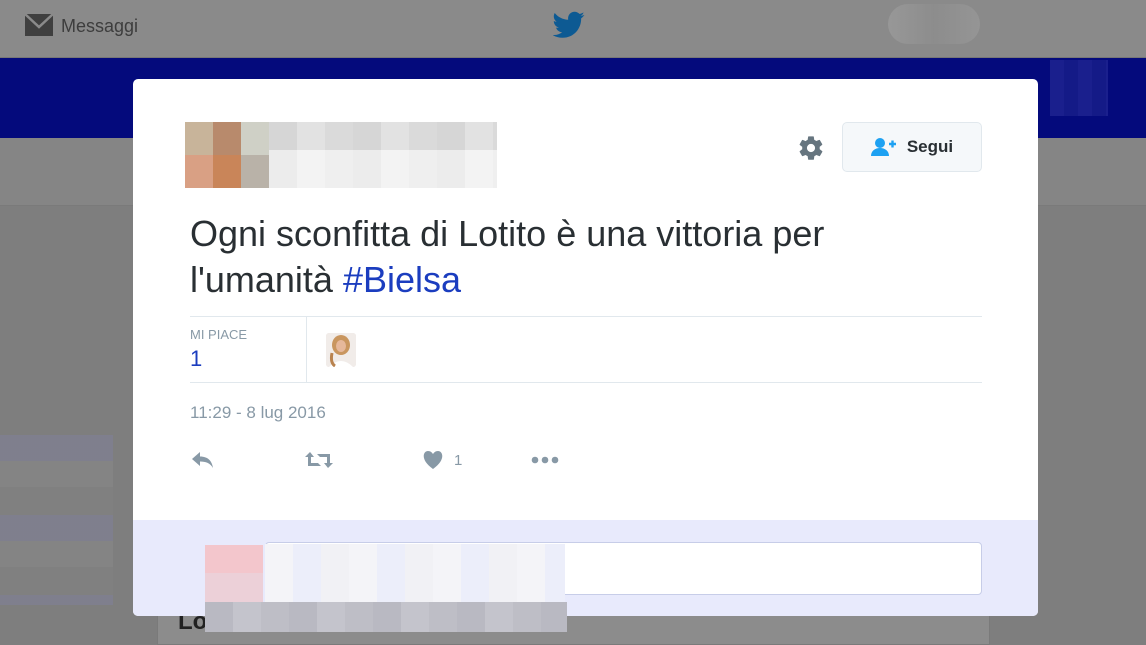  I want to click on author-avatar, so click(227, 155).